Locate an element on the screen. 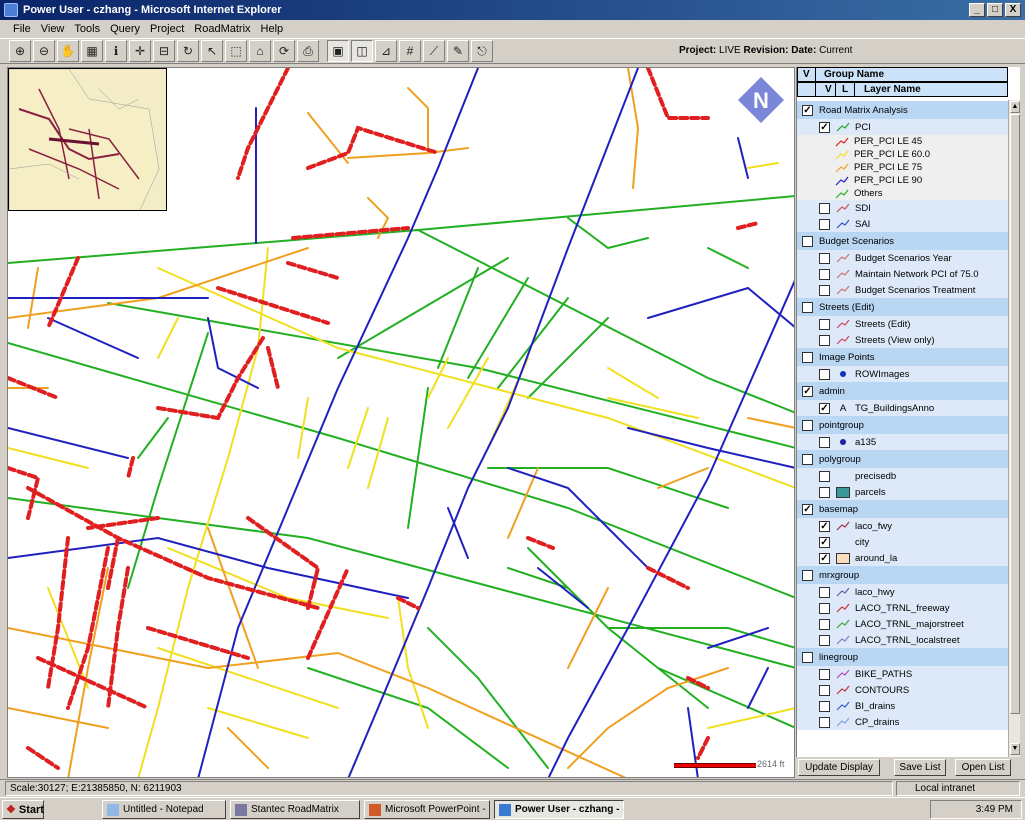 The image size is (1025, 820). layer-row: parcels is located at coordinates (902, 492).